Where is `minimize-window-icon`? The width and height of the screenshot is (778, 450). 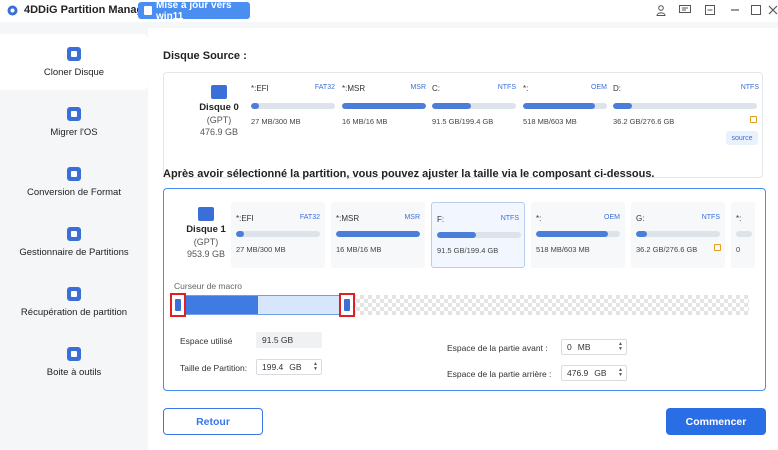
minimize-window-icon is located at coordinates (735, 10).